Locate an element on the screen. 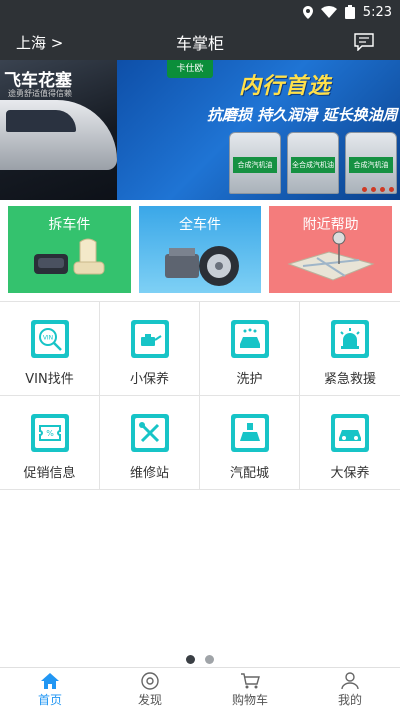  message-icon is located at coordinates (364, 42).